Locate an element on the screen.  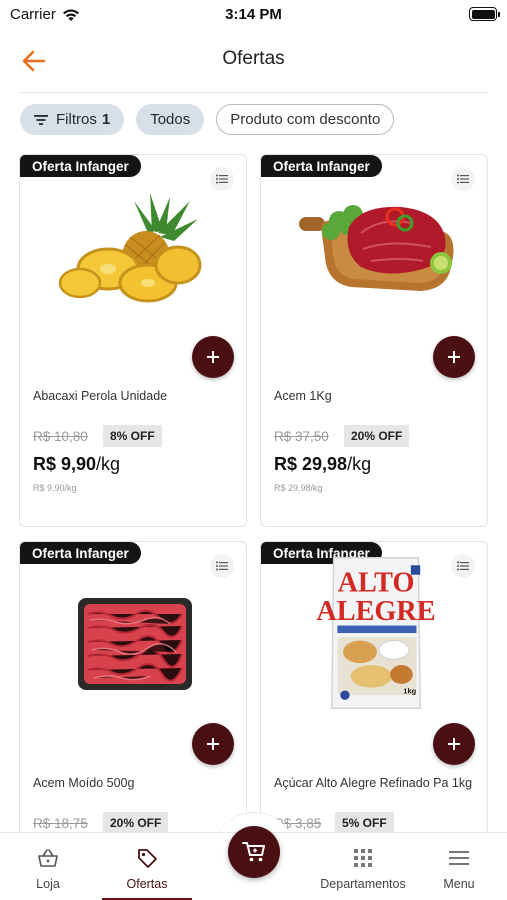
price-value: R$ 29,98 is located at coordinates (311, 464).